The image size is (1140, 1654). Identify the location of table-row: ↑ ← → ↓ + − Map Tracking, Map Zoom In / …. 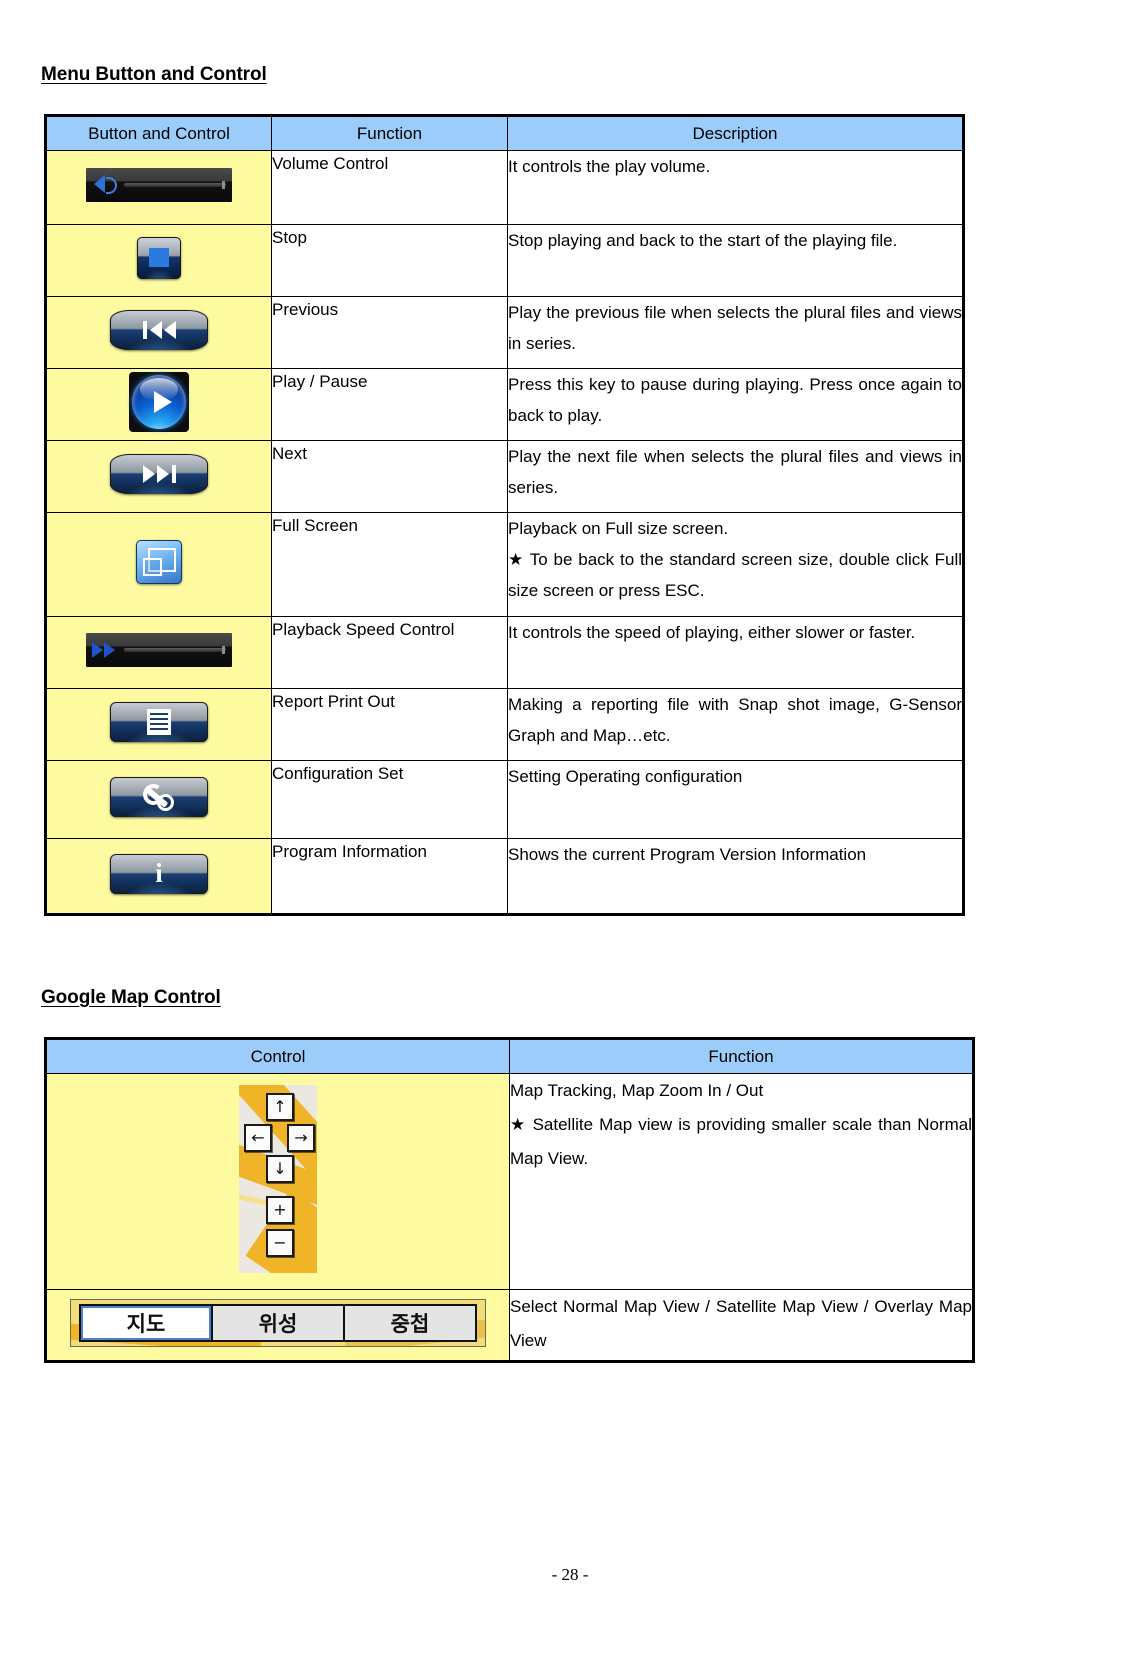
(509, 1181).